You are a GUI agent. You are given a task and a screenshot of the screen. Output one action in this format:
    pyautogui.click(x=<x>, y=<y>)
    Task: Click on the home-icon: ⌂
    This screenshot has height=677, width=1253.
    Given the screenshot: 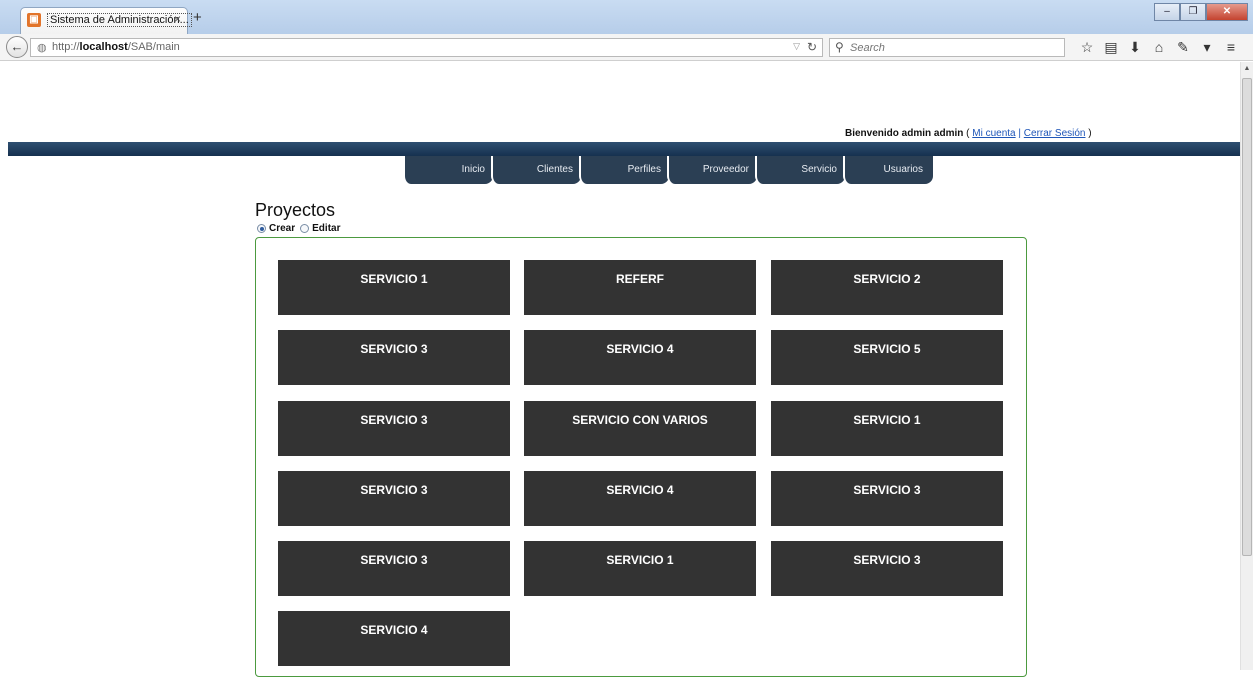 What is the action you would take?
    pyautogui.click(x=1159, y=47)
    